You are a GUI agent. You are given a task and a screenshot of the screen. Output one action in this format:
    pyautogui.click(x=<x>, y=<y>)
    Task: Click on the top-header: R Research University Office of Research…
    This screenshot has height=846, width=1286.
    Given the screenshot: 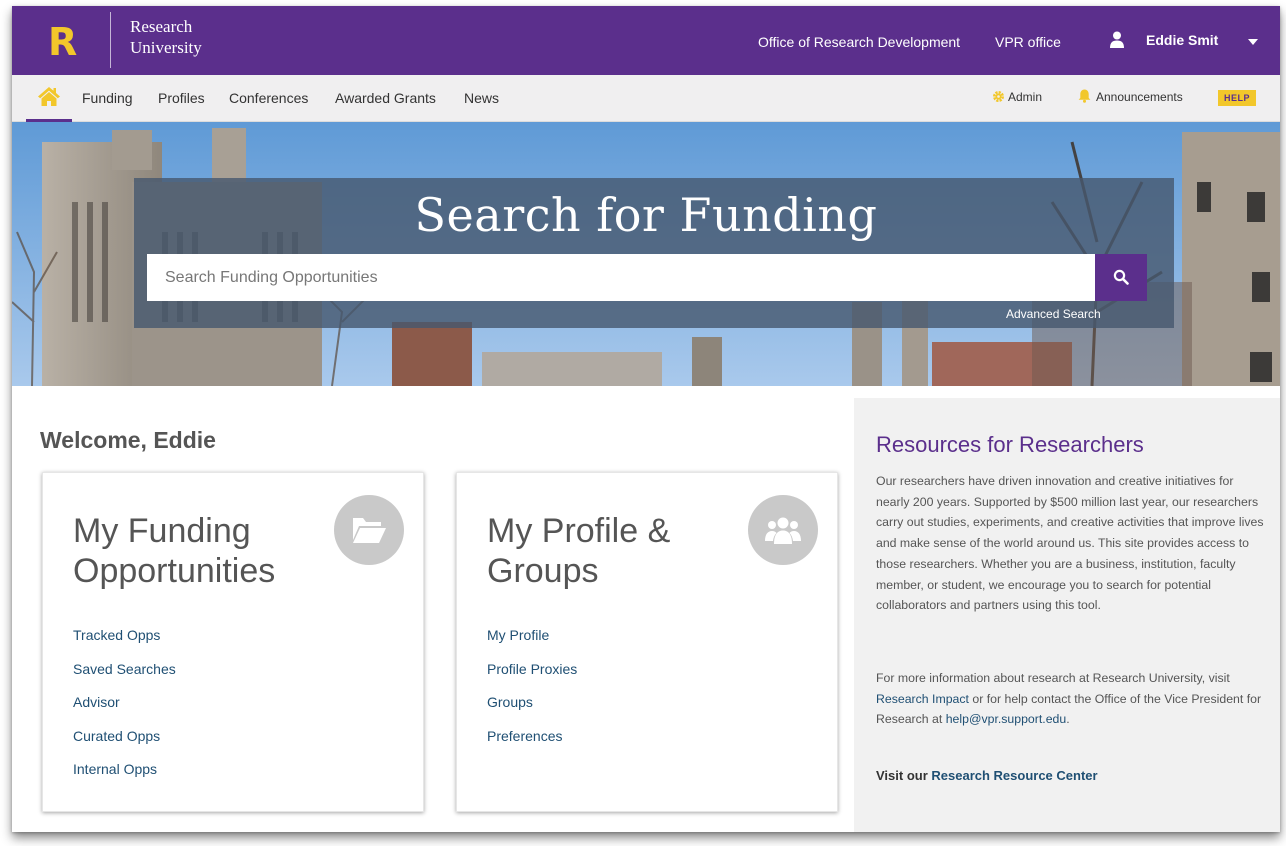 What is the action you would take?
    pyautogui.click(x=646, y=40)
    